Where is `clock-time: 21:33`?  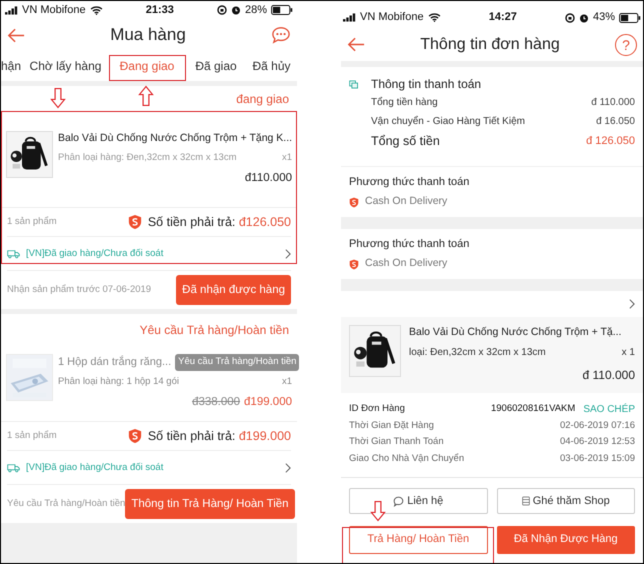 clock-time: 21:33 is located at coordinates (160, 10).